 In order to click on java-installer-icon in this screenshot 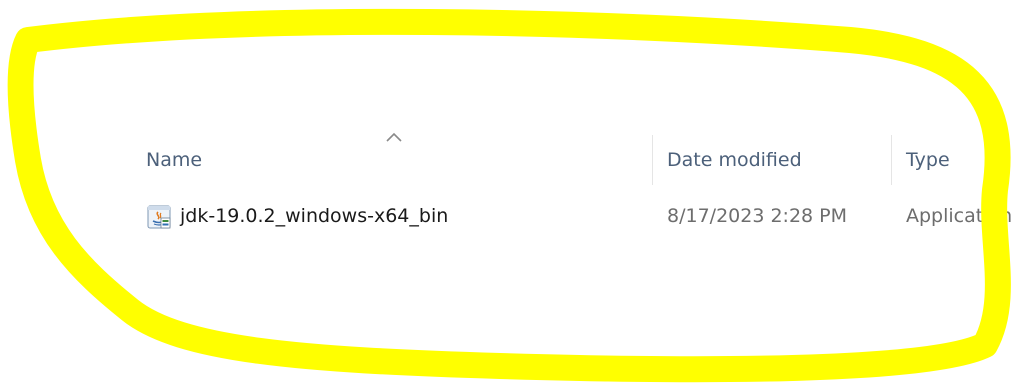, I will do `click(159, 217)`.